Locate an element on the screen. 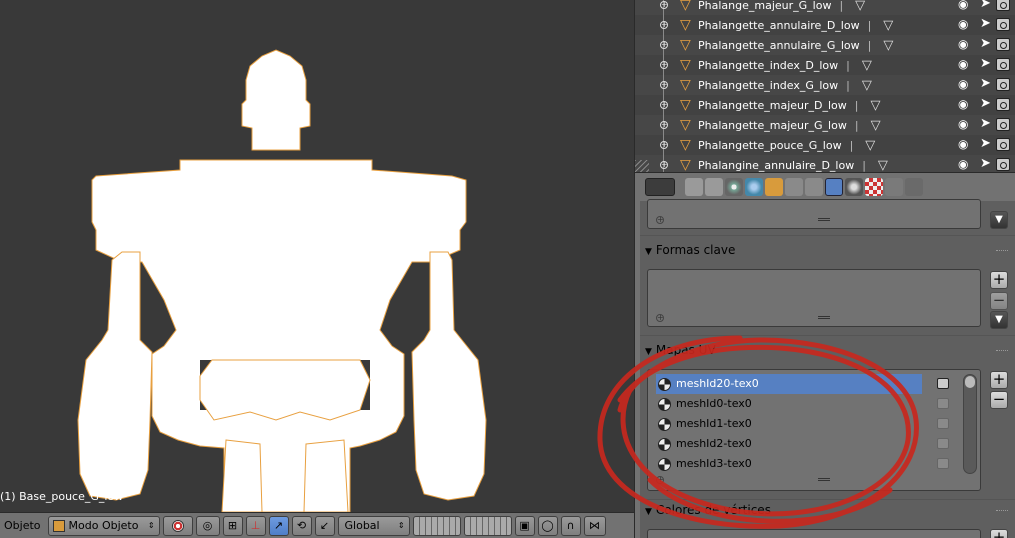 Image resolution: width=1015 pixels, height=538 pixels. vertex-groups-list: + is located at coordinates (814, 214).